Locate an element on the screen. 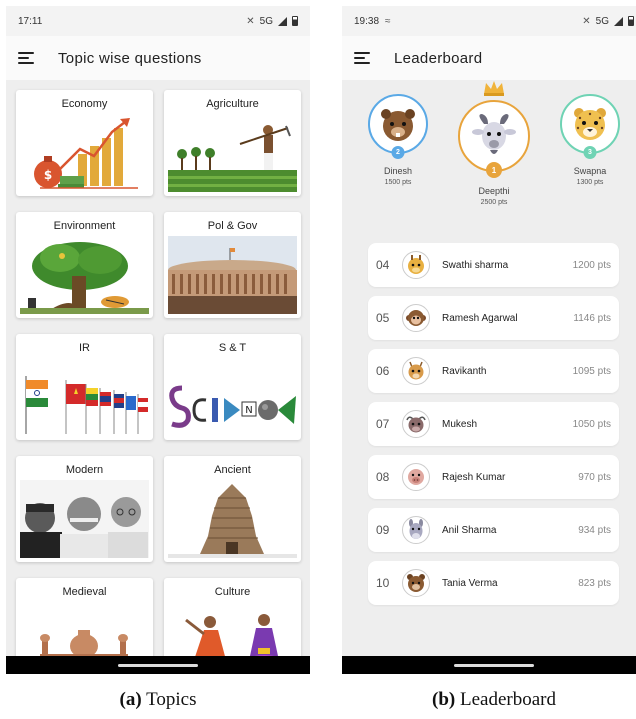  row-points: 1095 pts is located at coordinates (591, 371).